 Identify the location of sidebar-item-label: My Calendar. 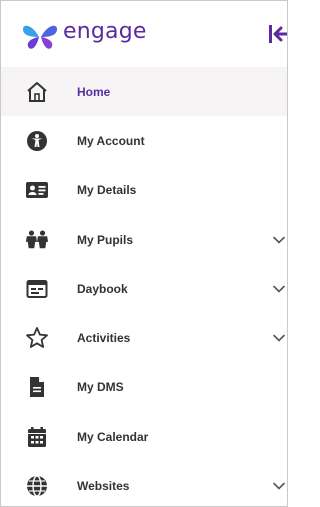
(113, 436).